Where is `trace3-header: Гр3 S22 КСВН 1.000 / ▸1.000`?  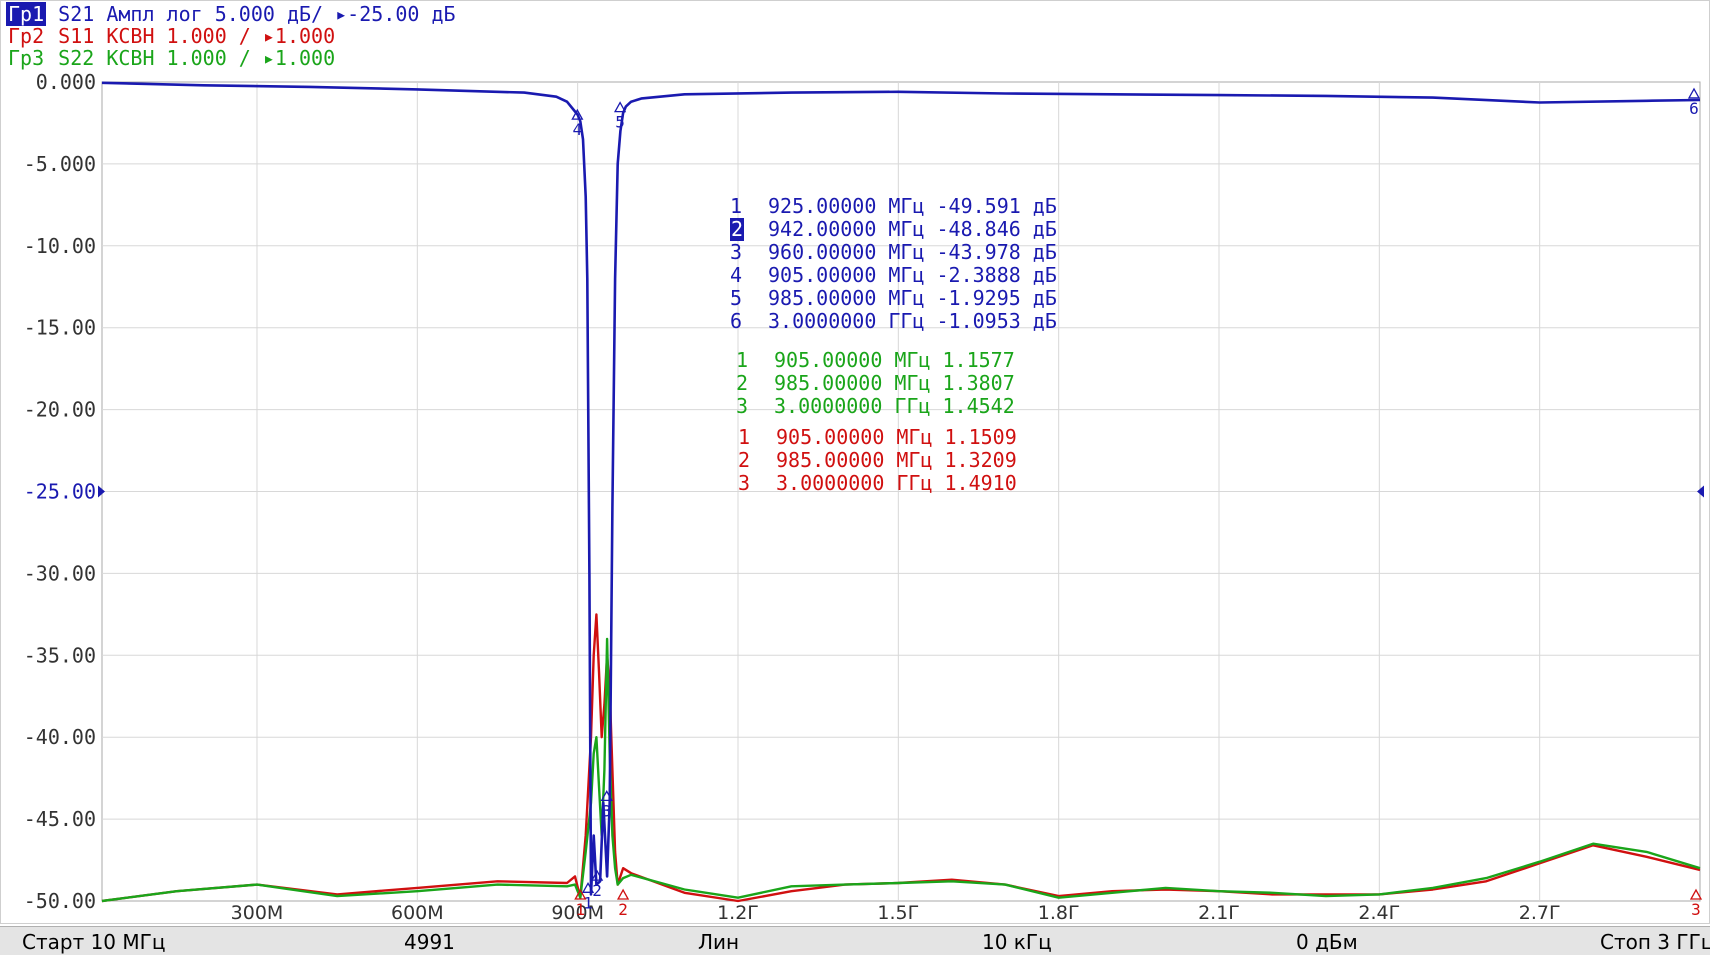
trace3-header: Гр3 S22 КСВН 1.000 / ▸1.000 is located at coordinates (170, 58).